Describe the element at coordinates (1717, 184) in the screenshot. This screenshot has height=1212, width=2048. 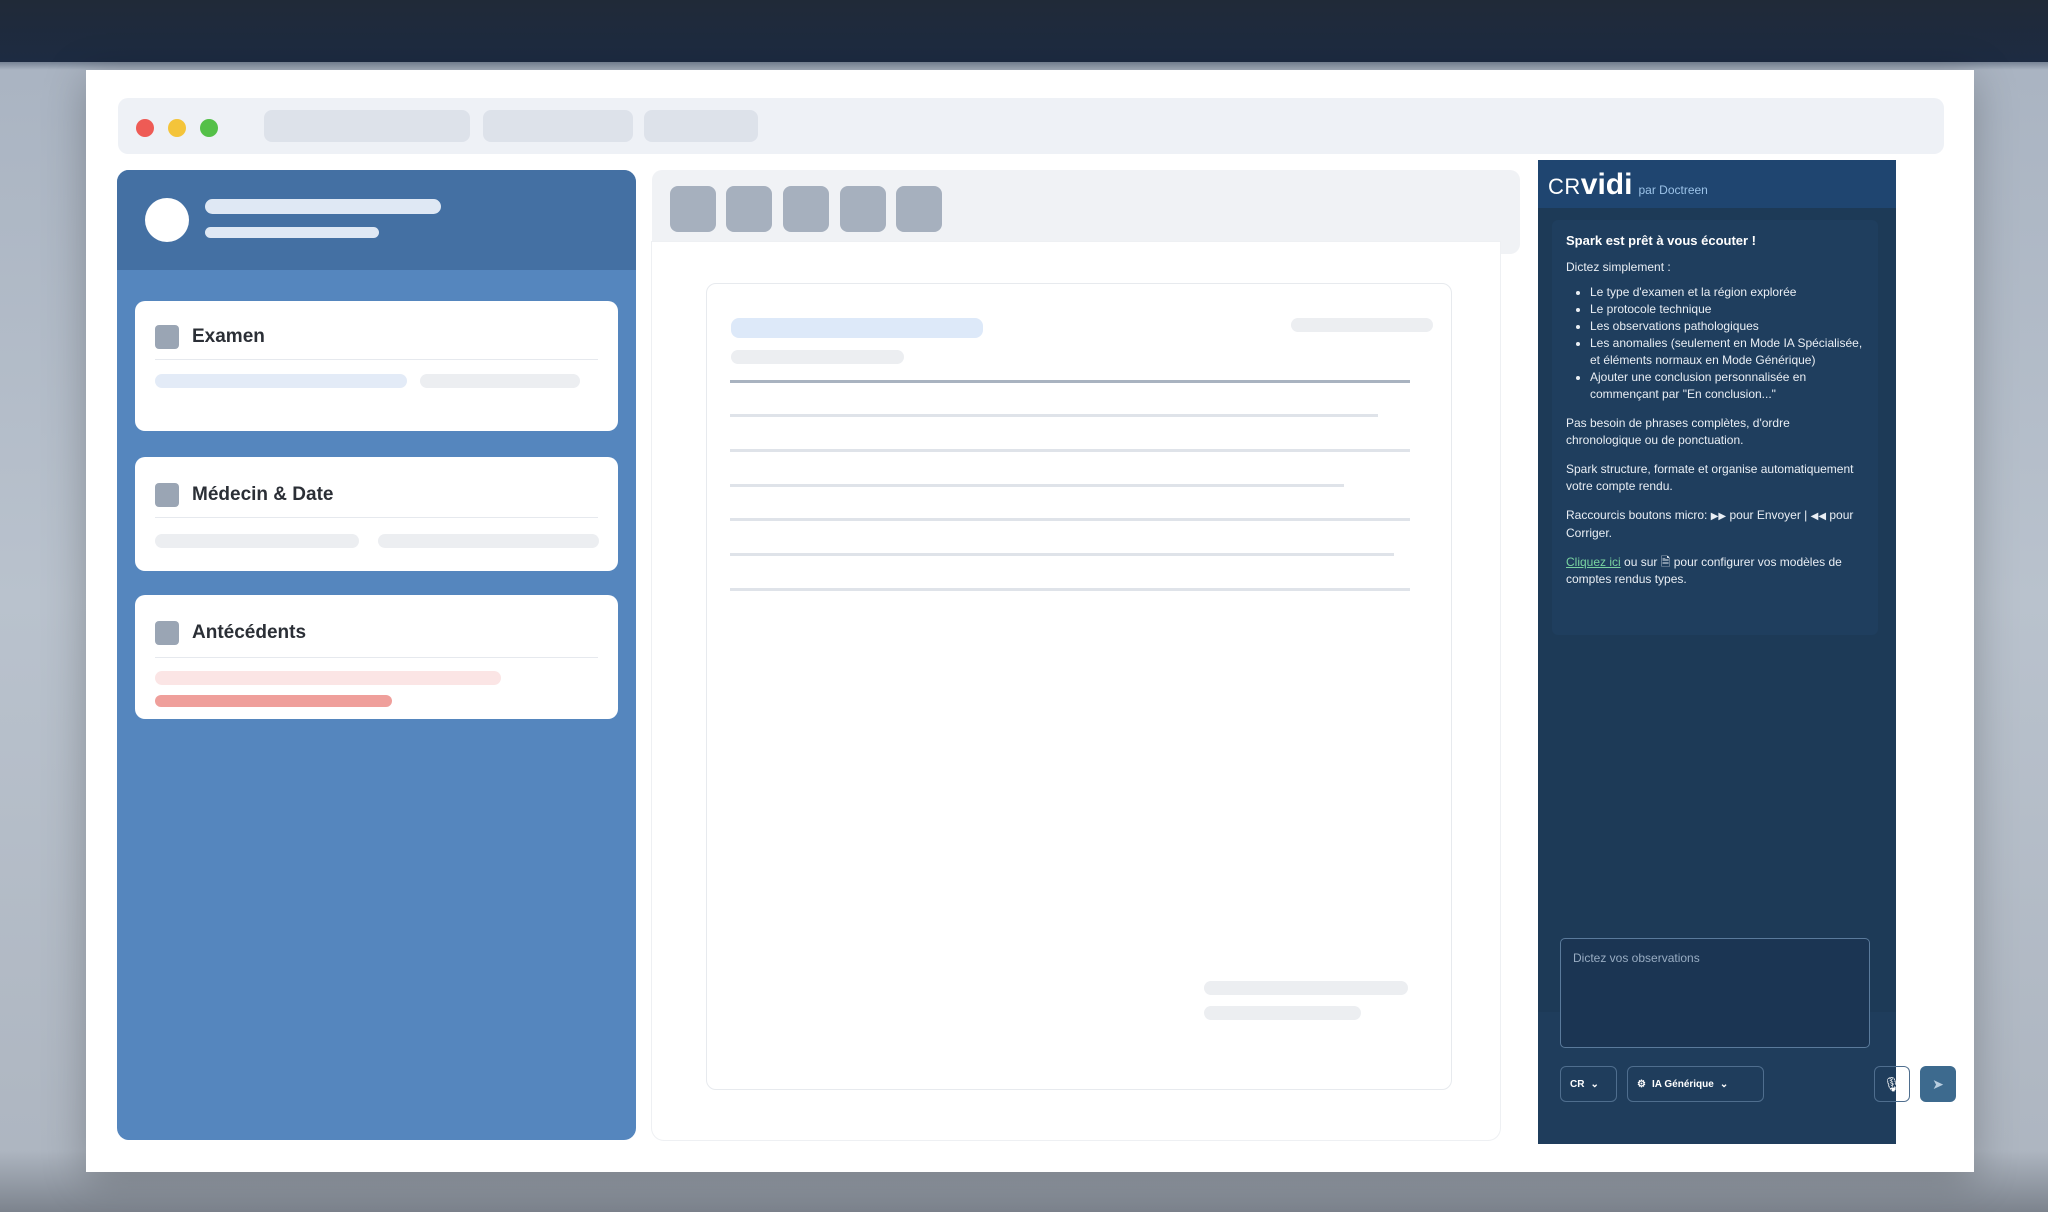
I see `panel-header: CRvidi par Doctreen` at that location.